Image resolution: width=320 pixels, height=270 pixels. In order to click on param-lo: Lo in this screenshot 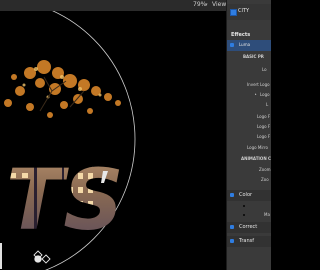, I will do `click(264, 69)`.